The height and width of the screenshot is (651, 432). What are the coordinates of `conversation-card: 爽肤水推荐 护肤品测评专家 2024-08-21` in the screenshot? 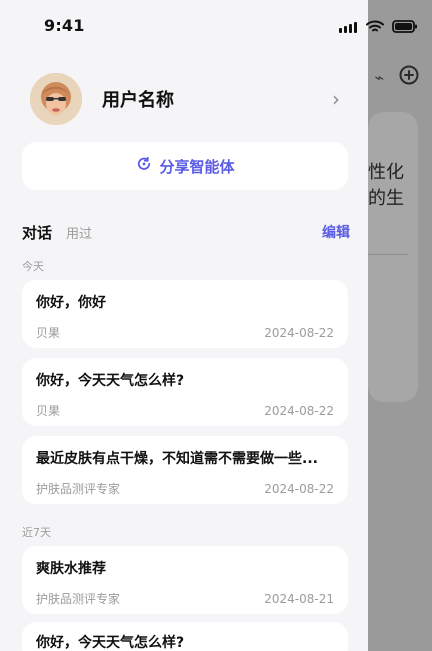 It's located at (185, 580).